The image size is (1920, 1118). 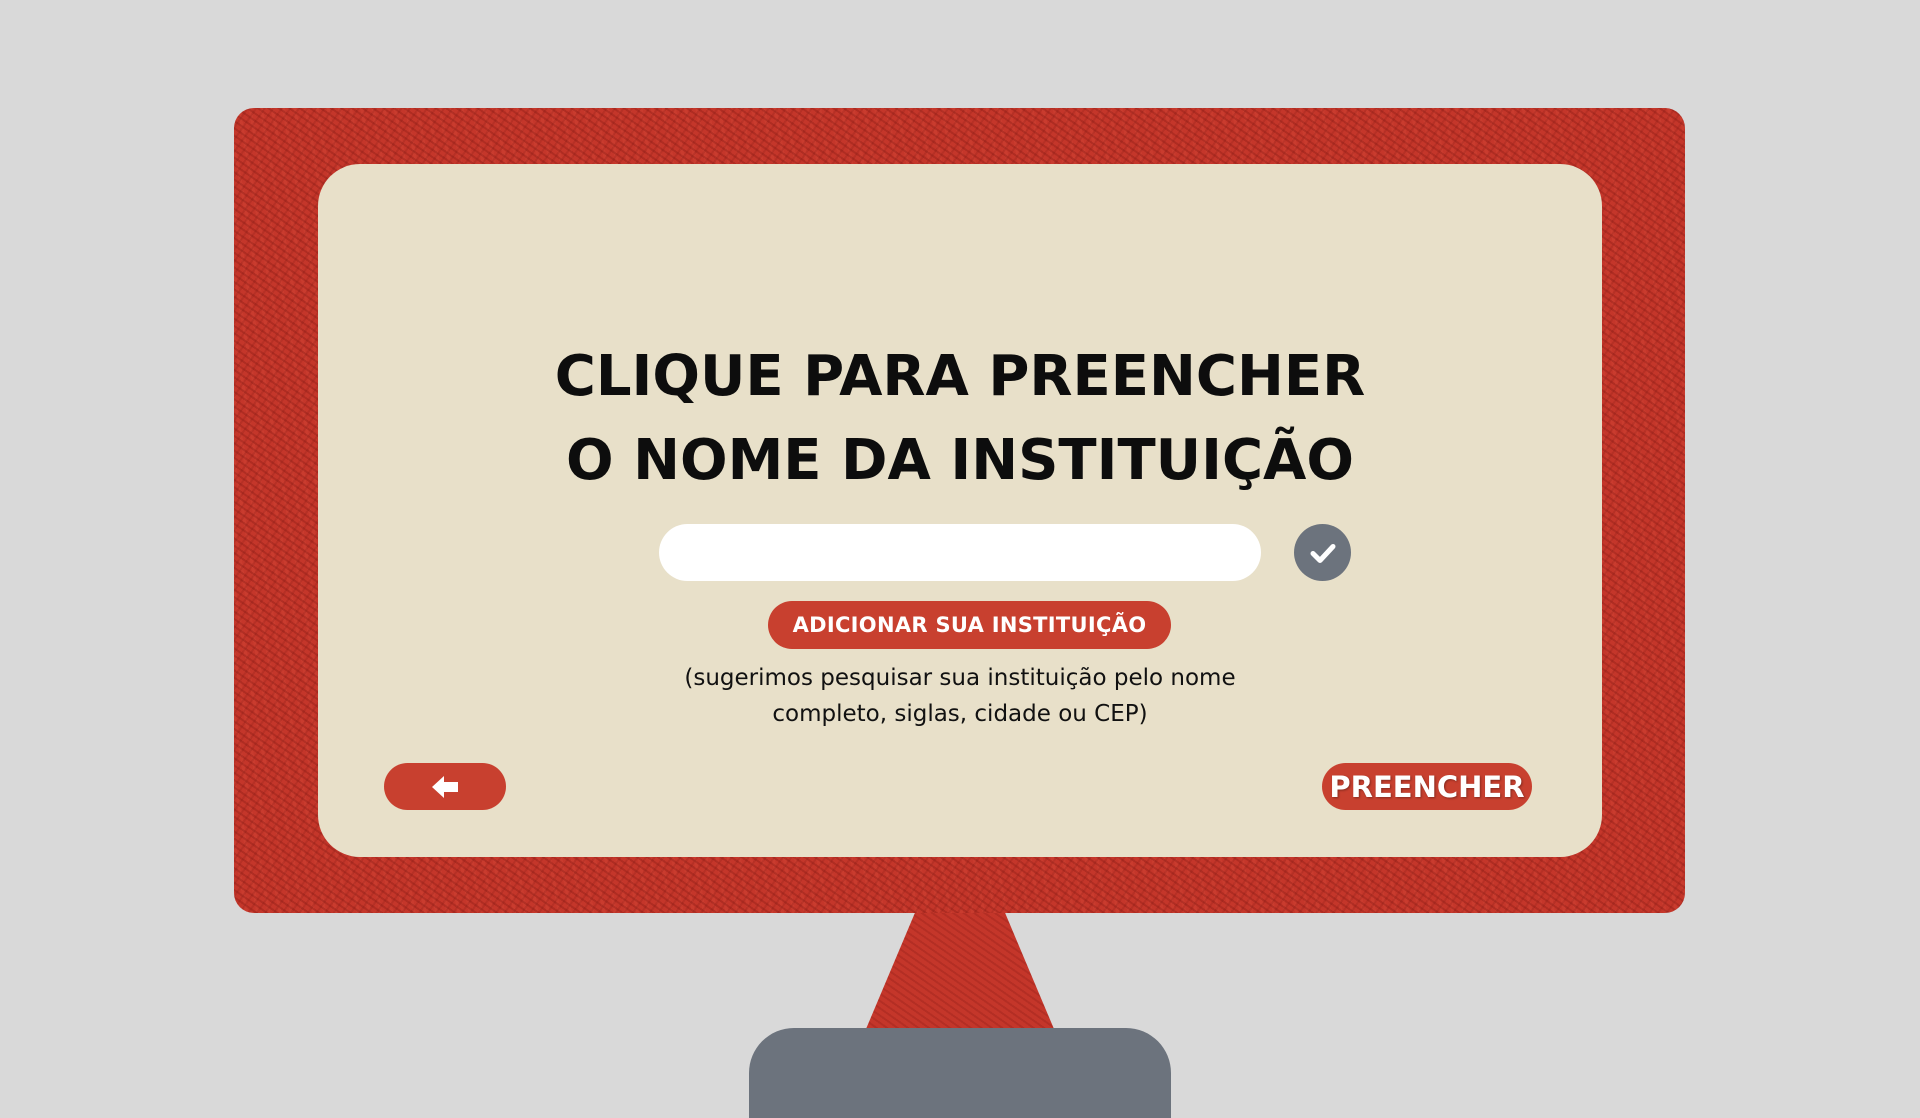 I want to click on add-institution-label: ADICIONAR SUA INSTITUIÇÃO, so click(x=969, y=625).